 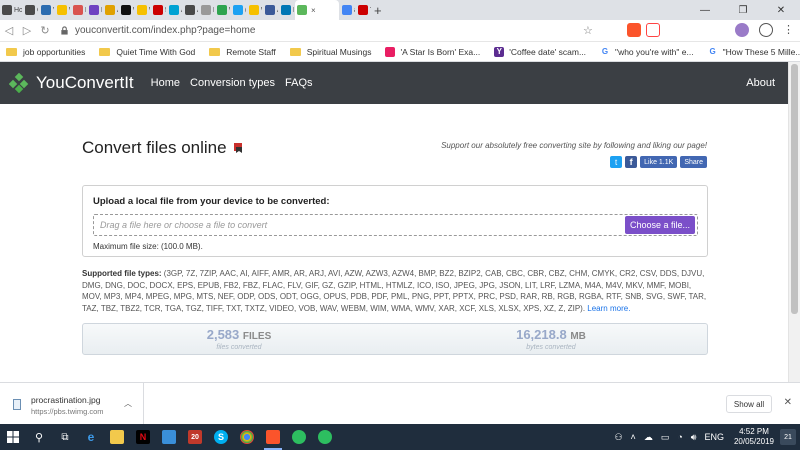 I want to click on show-hidden-icons: ˄, so click(x=633, y=437).